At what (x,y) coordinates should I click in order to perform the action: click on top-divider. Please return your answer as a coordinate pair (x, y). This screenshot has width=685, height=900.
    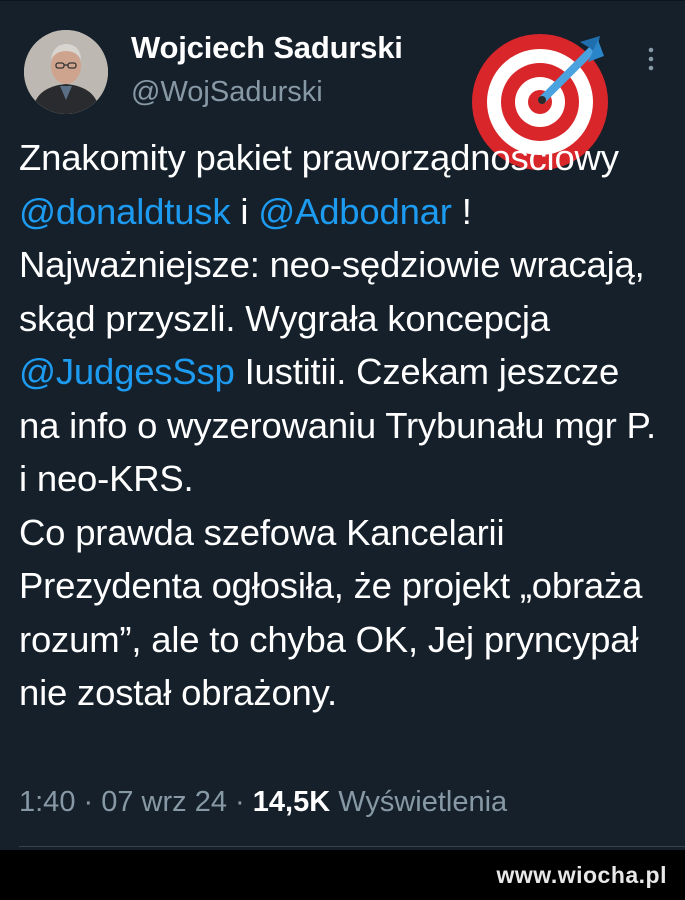
    Looking at the image, I should click on (342, 0).